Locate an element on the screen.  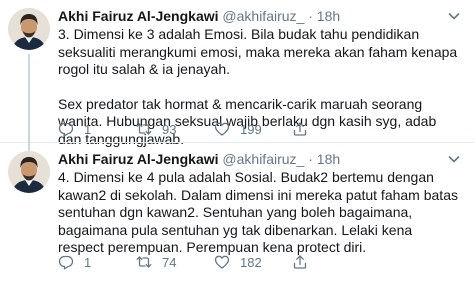
like-button: 182 is located at coordinates (253, 262).